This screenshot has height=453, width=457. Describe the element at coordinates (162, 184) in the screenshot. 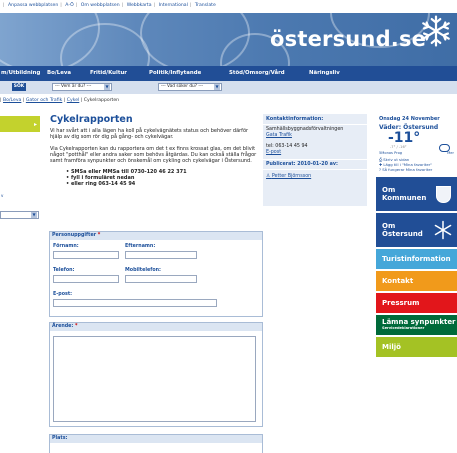

I see `list-item: eller ring 063-14 45 94` at that location.